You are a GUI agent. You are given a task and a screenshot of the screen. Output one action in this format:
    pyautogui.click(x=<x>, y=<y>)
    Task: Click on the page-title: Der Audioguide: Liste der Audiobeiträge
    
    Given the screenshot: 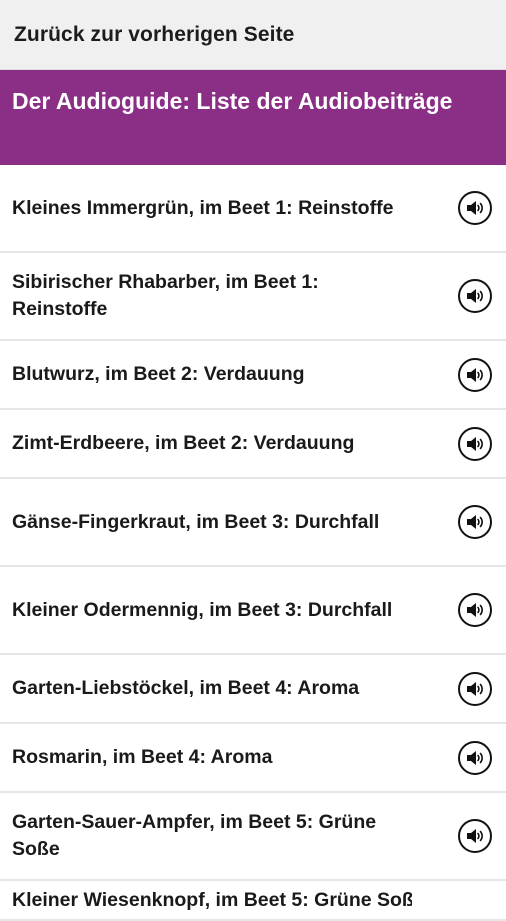 What is the action you would take?
    pyautogui.click(x=232, y=101)
    